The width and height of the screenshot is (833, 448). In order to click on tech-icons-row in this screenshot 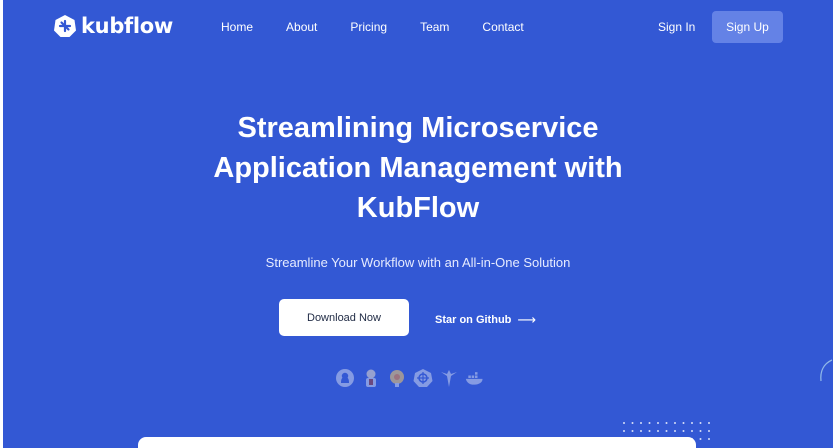, I will do `click(413, 378)`.